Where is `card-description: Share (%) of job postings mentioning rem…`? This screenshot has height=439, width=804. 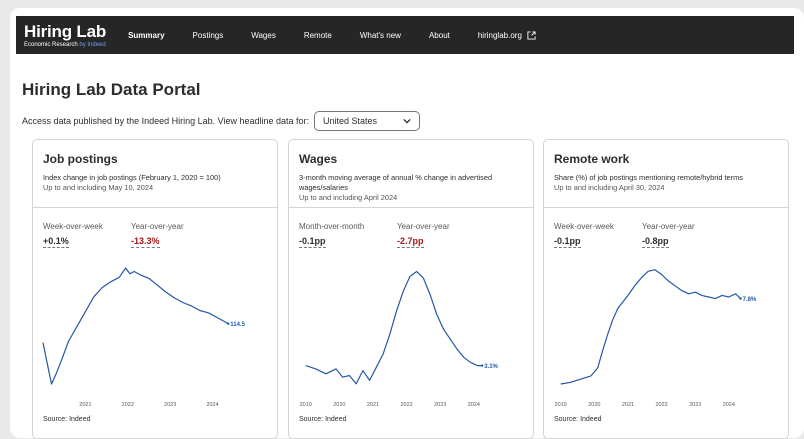
card-description: Share (%) of job postings mentioning rem… is located at coordinates (665, 183).